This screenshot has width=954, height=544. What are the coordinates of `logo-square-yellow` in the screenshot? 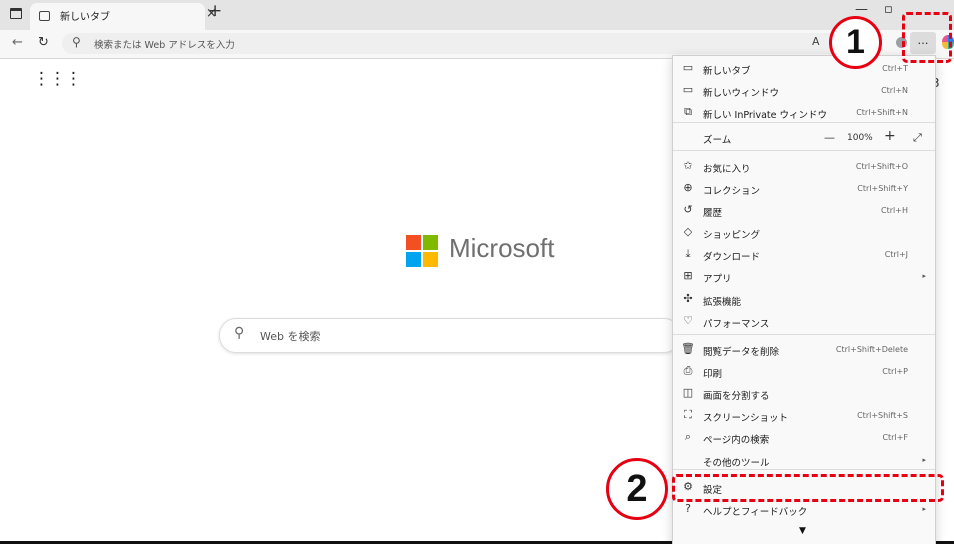 It's located at (430, 259).